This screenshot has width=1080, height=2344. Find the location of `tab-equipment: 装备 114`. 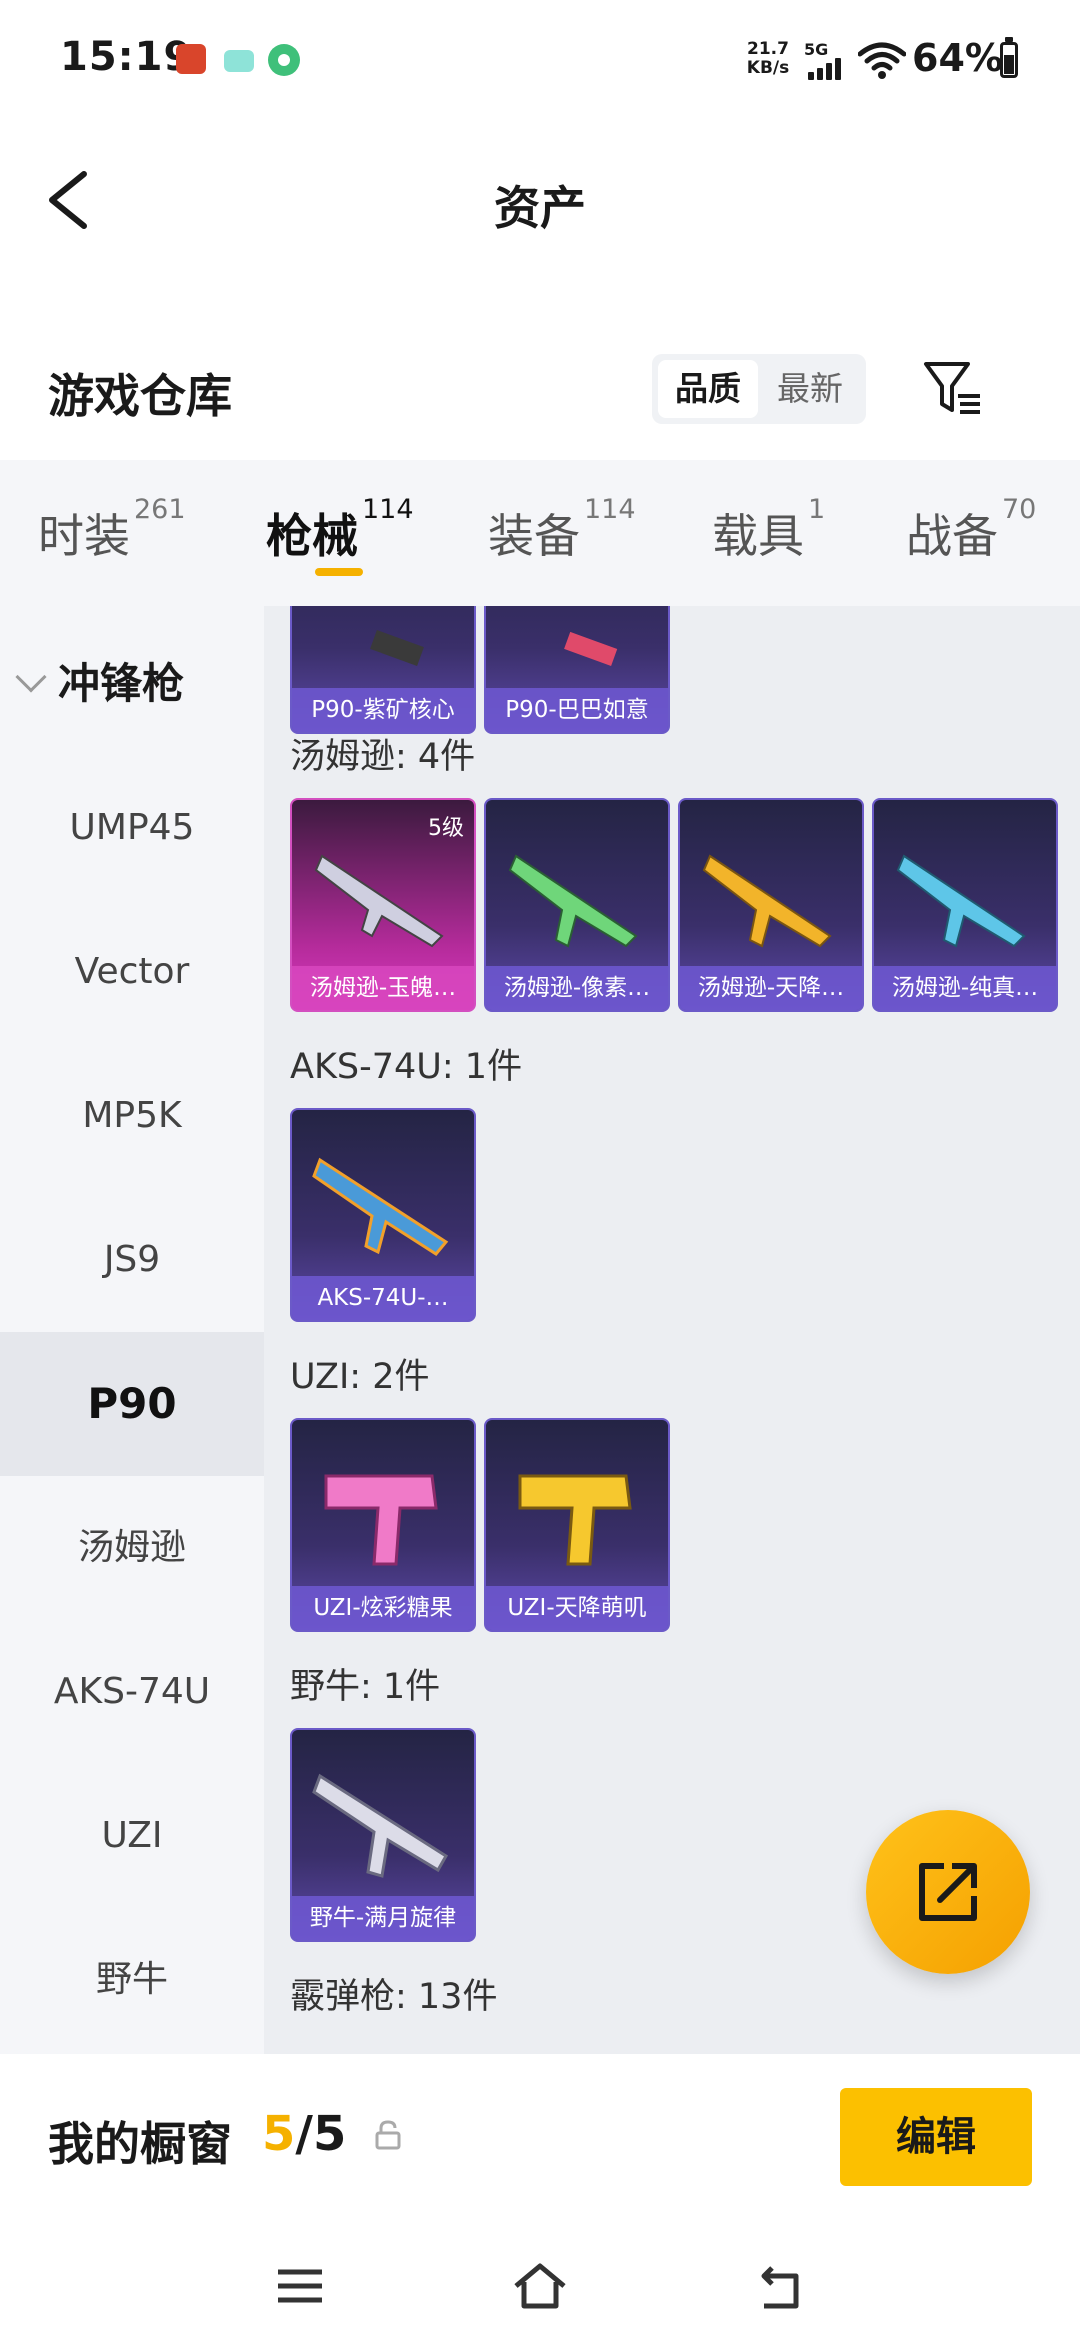

tab-equipment: 装备 114 is located at coordinates (562, 530).